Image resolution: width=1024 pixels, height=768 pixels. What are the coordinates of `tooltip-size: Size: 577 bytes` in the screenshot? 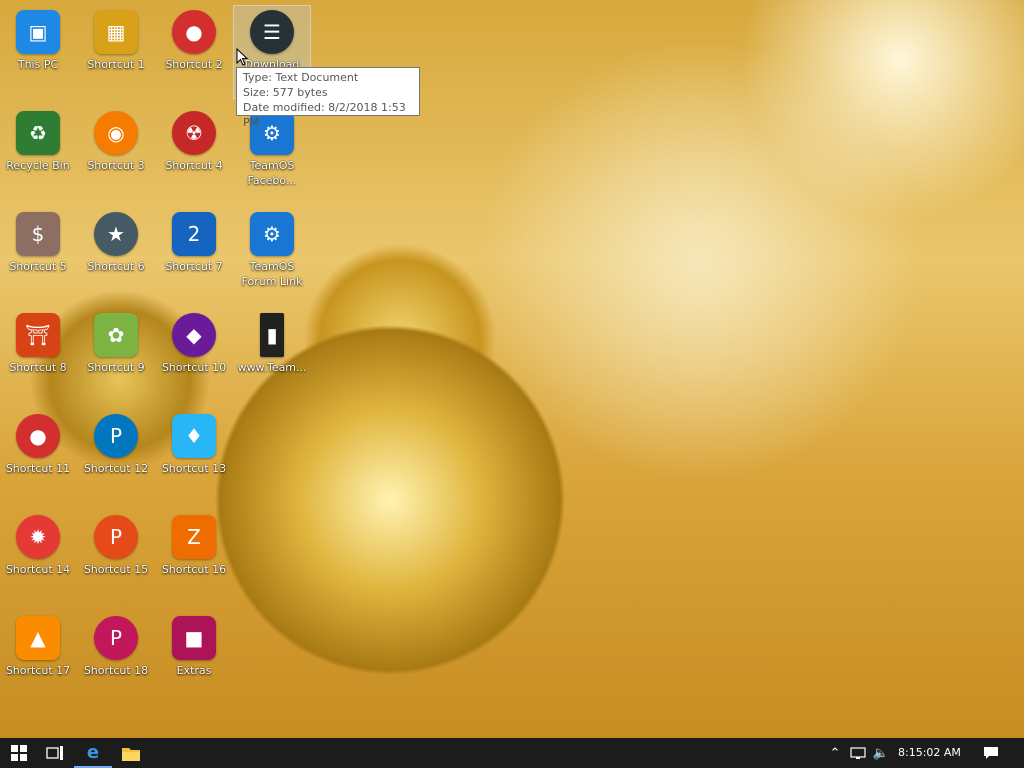 It's located at (285, 92).